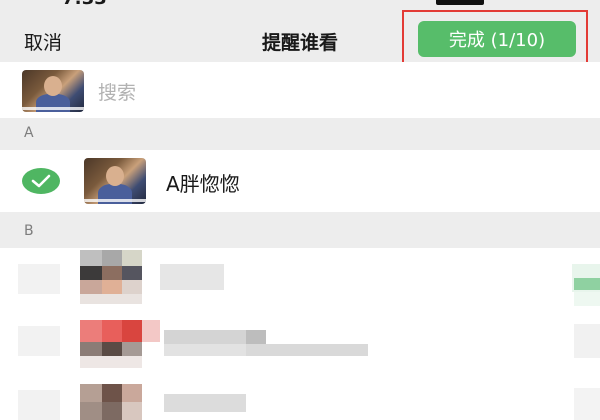 The width and height of the screenshot is (600, 420). Describe the element at coordinates (53, 91) in the screenshot. I see `selected-avatar` at that location.